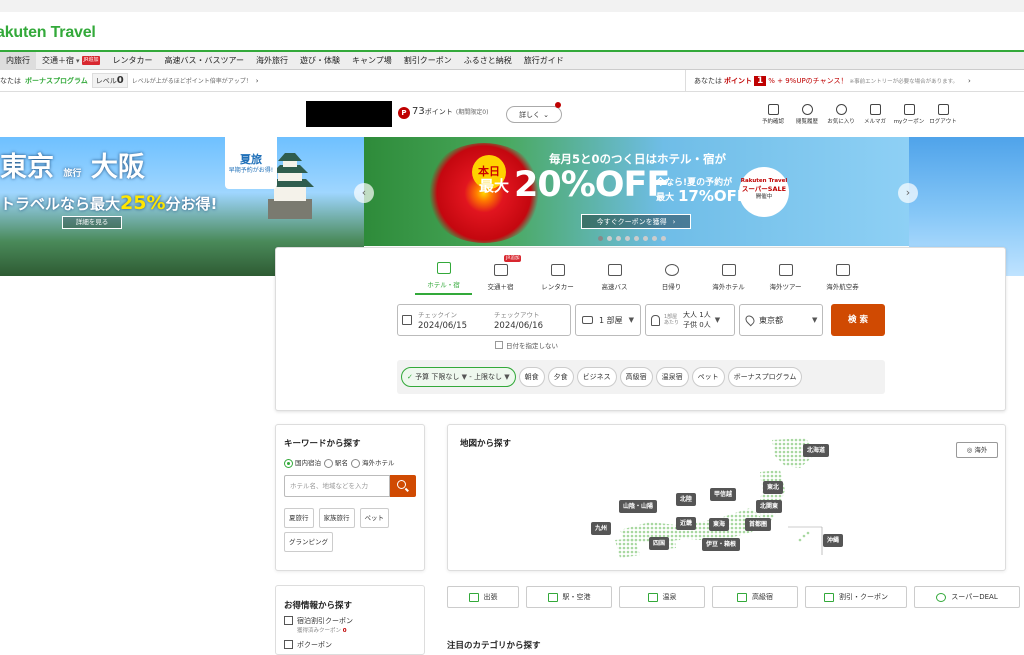 The height and width of the screenshot is (655, 1024). What do you see at coordinates (856, 597) in the screenshot?
I see `quick-discount: 割引・クーポン` at bounding box center [856, 597].